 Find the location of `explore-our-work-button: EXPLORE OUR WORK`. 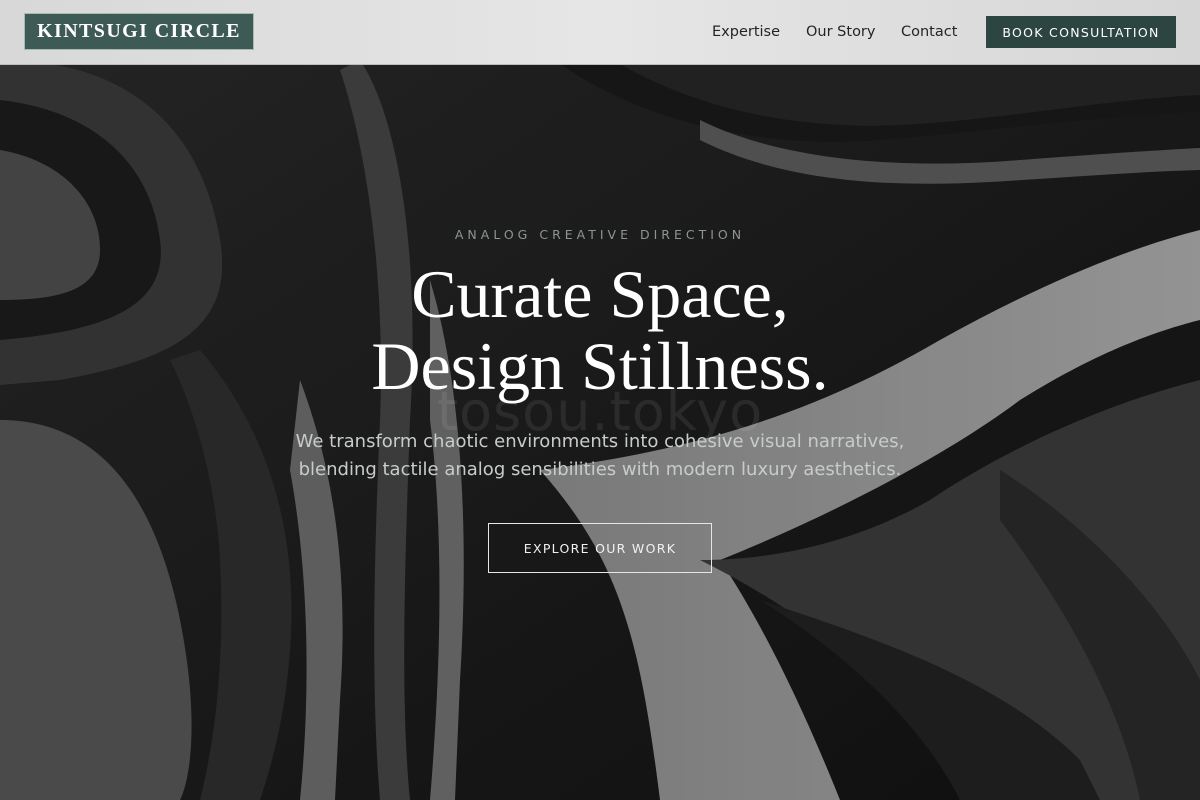

explore-our-work-button: EXPLORE OUR WORK is located at coordinates (600, 548).